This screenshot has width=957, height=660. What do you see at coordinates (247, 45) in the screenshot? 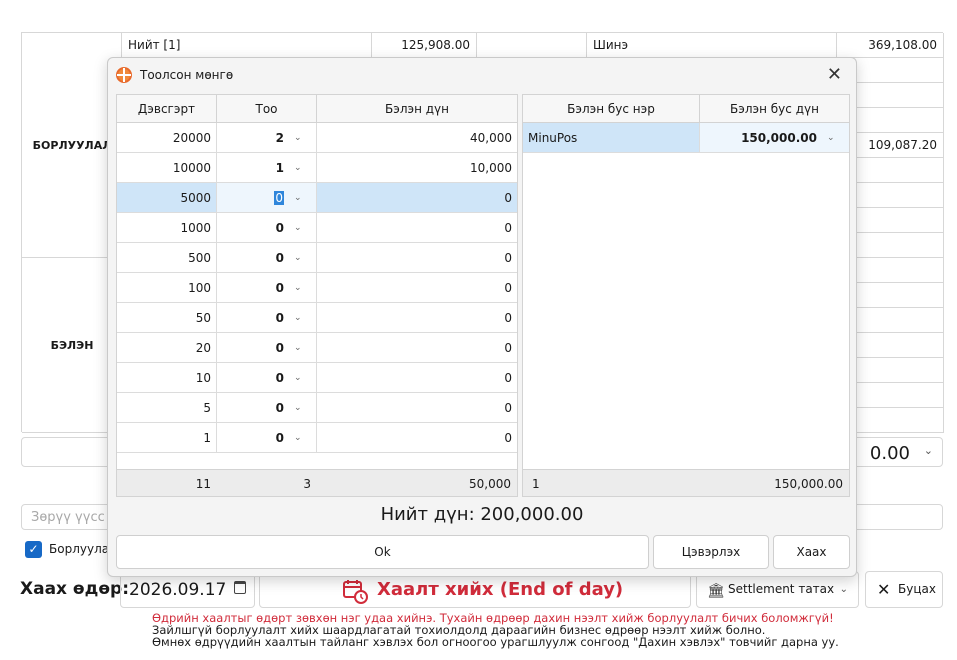
I see `summary-total-label: Нийт [1]` at bounding box center [247, 45].